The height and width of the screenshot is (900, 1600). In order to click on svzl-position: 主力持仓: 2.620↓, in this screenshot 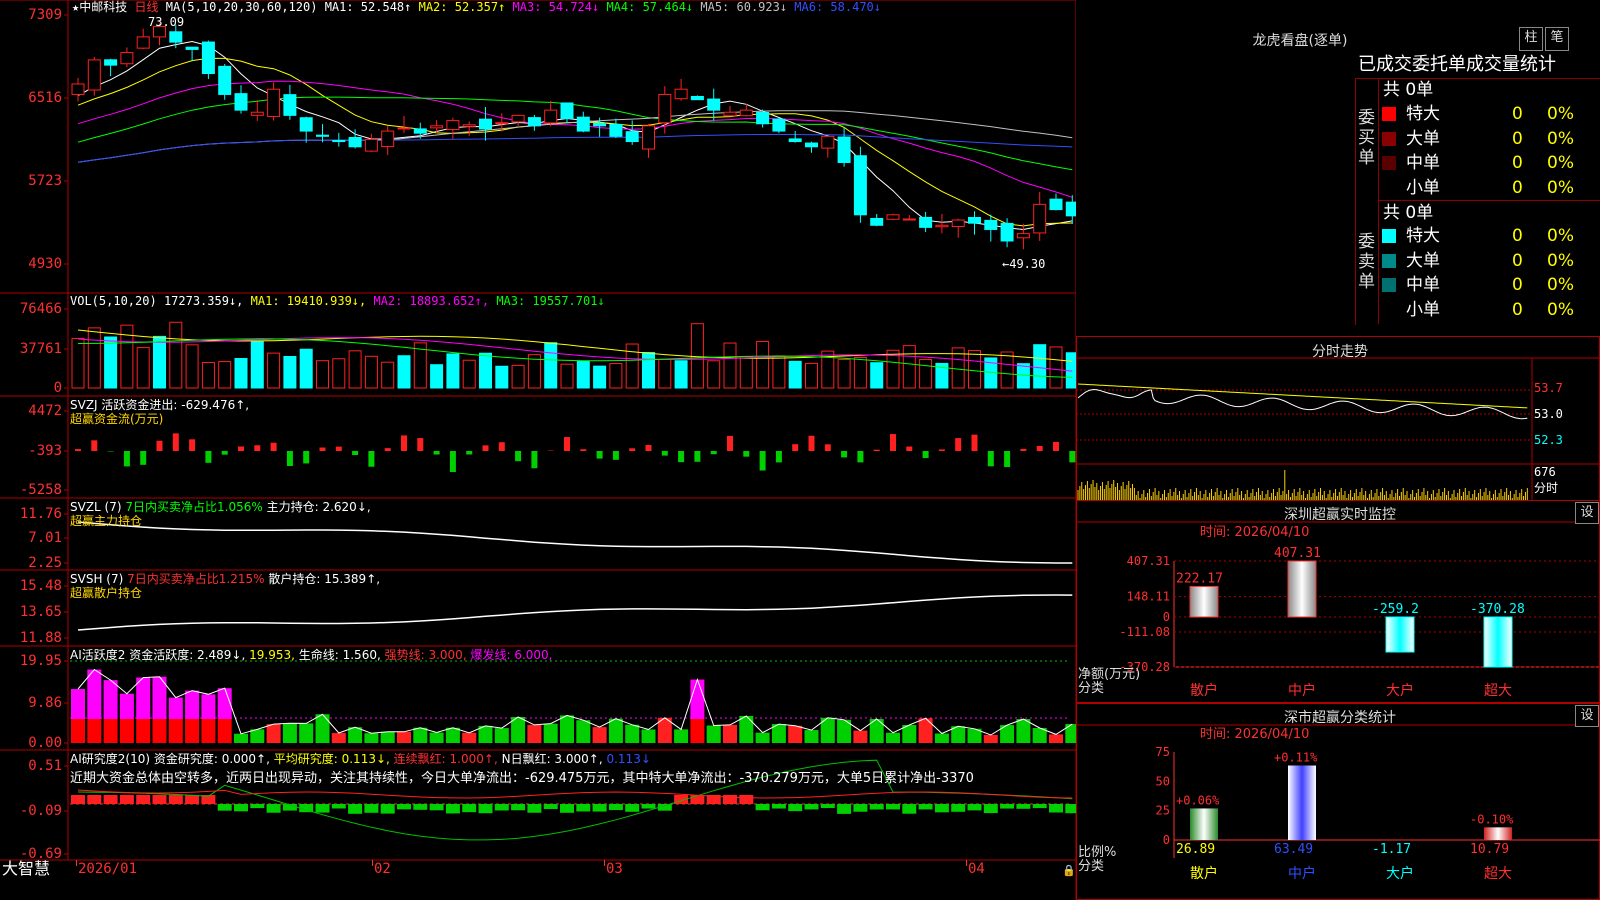, I will do `click(318, 507)`.